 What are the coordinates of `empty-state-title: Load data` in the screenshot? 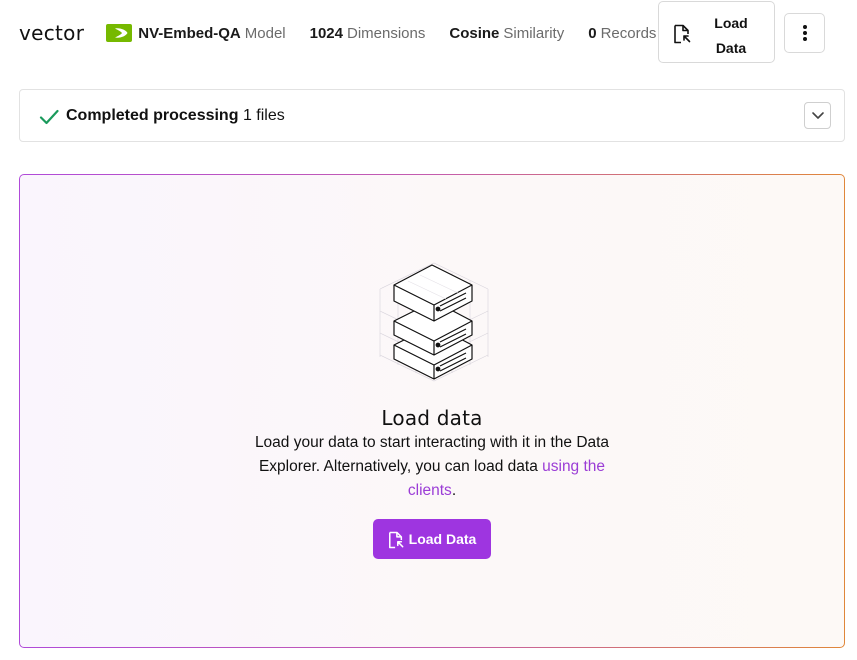 It's located at (432, 418).